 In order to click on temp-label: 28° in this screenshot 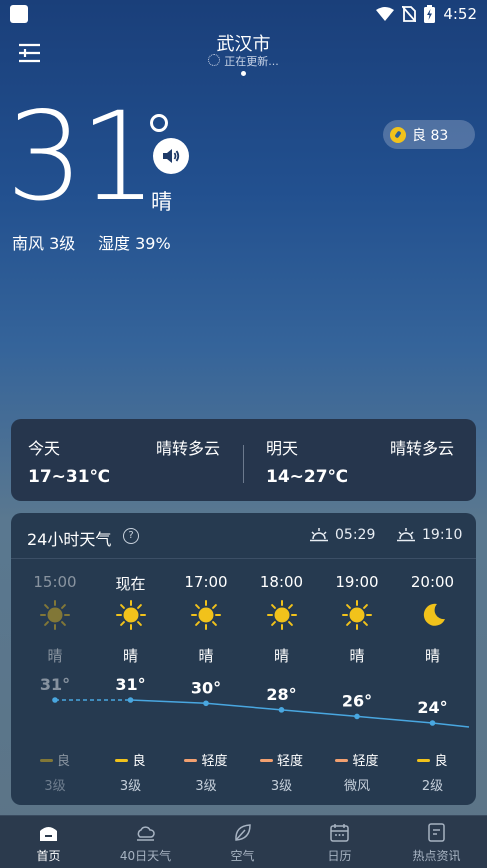, I will do `click(281, 694)`.